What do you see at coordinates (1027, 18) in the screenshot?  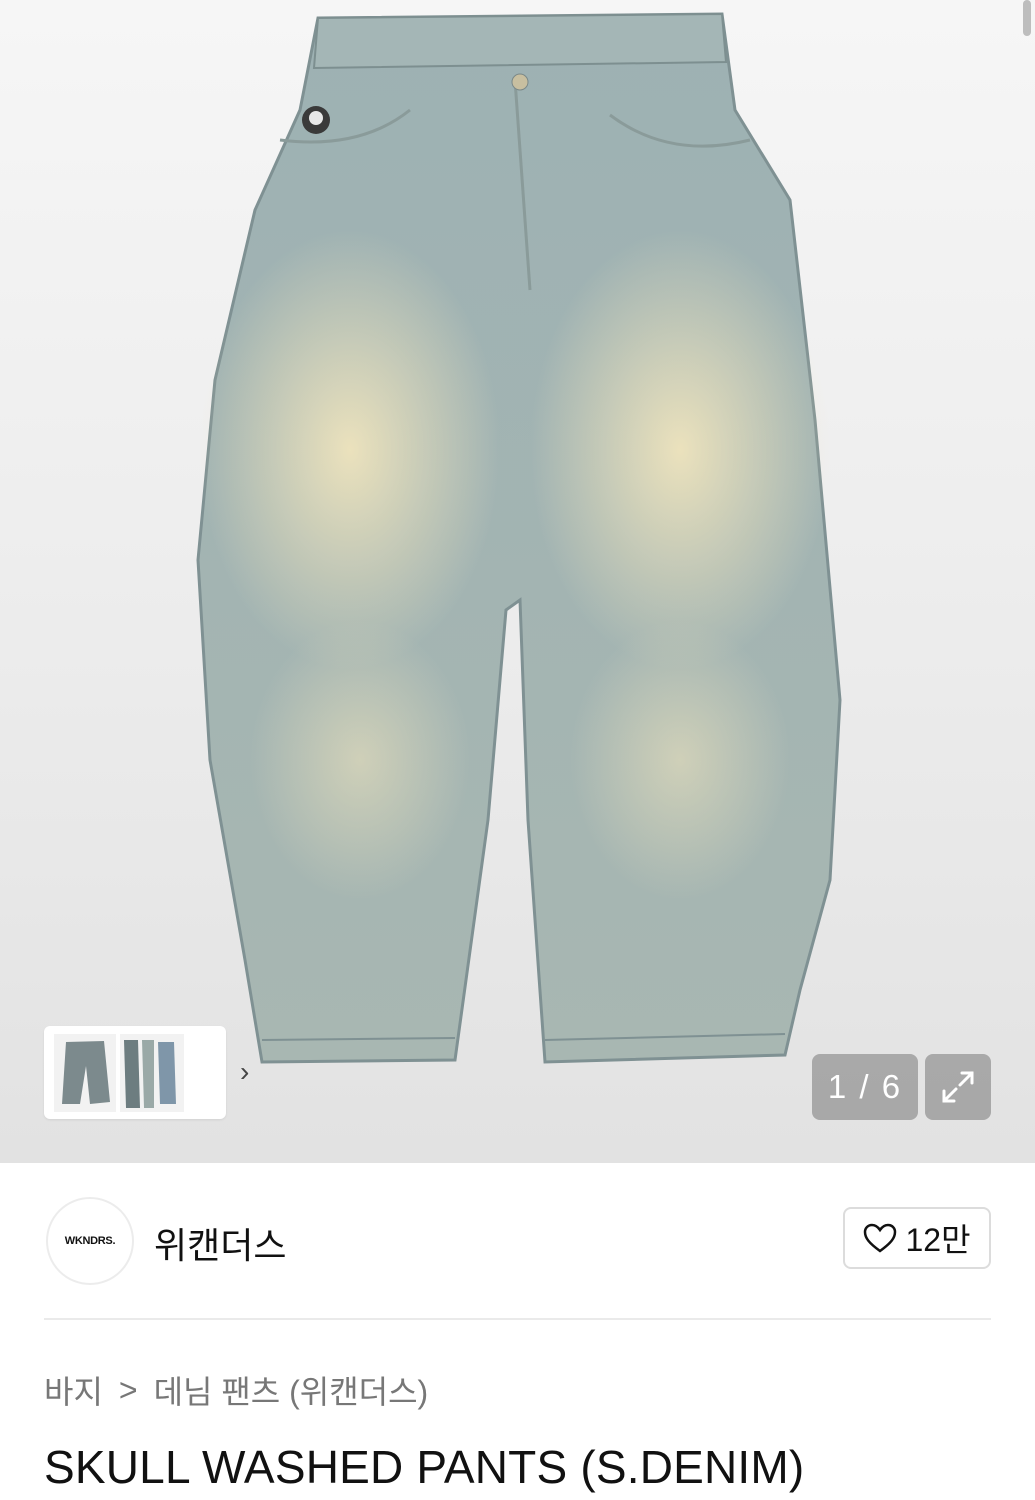 I see `scrollbar` at bounding box center [1027, 18].